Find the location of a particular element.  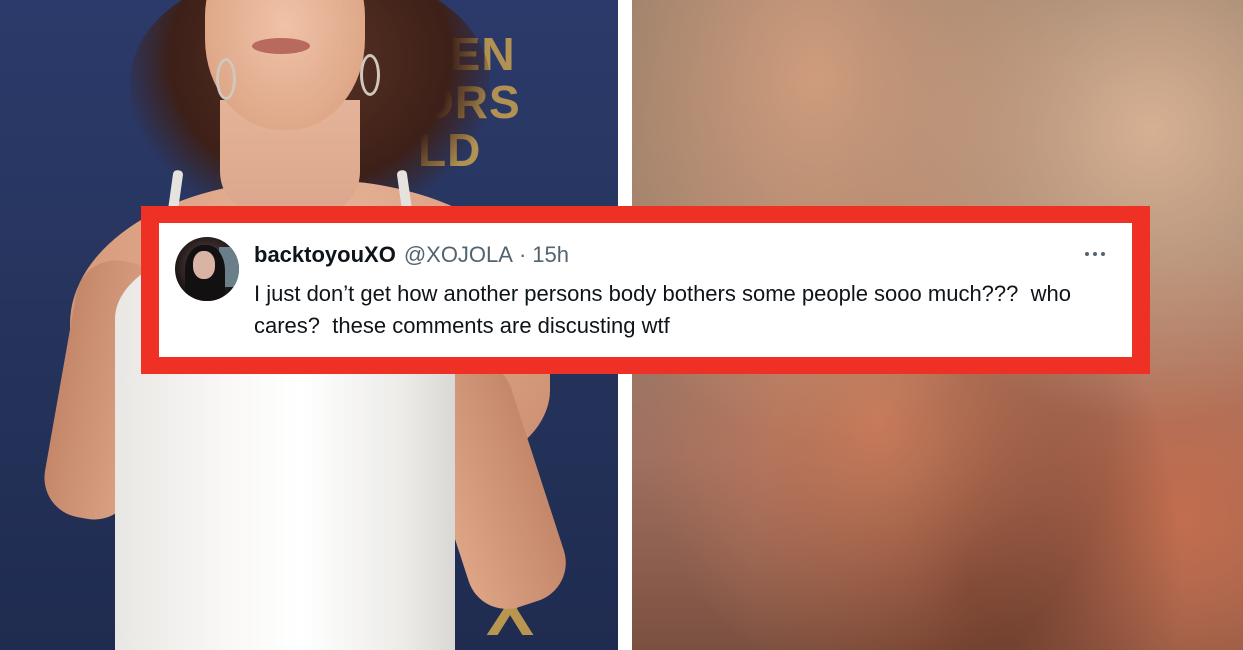

avatar is located at coordinates (207, 269).